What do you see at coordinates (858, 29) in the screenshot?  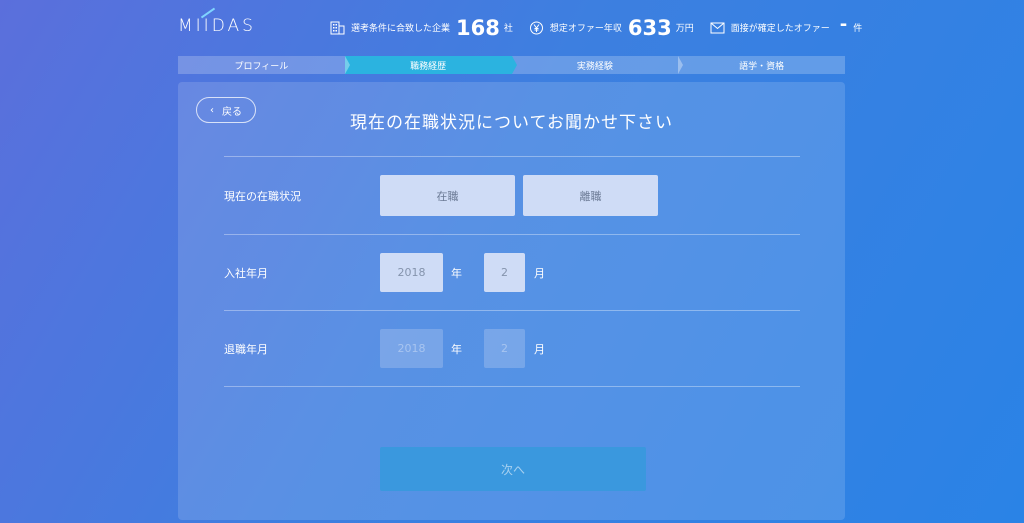 I see `stat-unit: 件` at bounding box center [858, 29].